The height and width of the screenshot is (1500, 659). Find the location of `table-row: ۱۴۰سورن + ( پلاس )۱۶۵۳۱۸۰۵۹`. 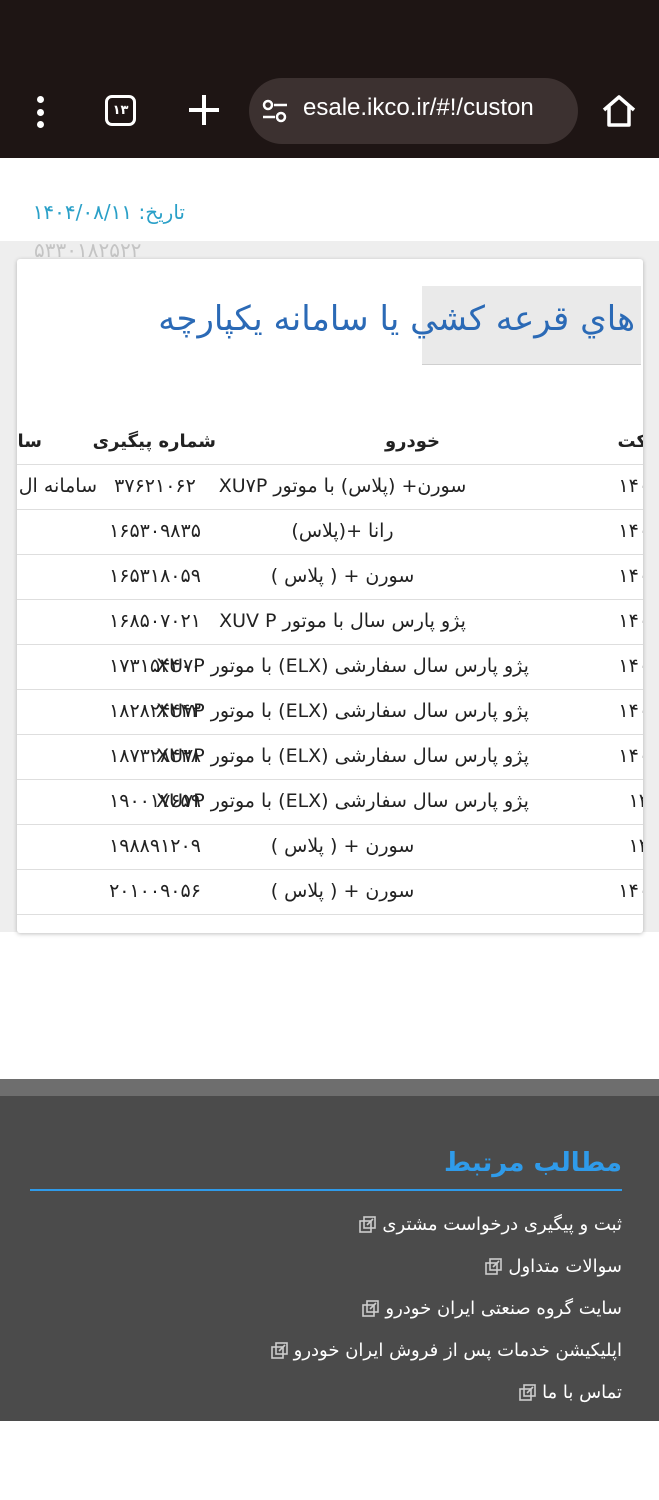

table-row: ۱۴۰سورن + ( پلاس )۱۶۵۳۱۸۰۵۹ is located at coordinates (330, 576).